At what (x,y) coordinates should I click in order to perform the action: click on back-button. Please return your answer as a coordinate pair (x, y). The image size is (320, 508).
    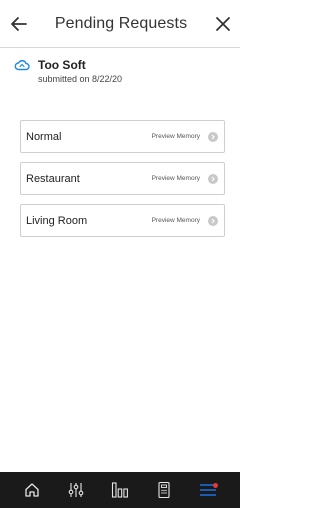
    Looking at the image, I should click on (19, 24).